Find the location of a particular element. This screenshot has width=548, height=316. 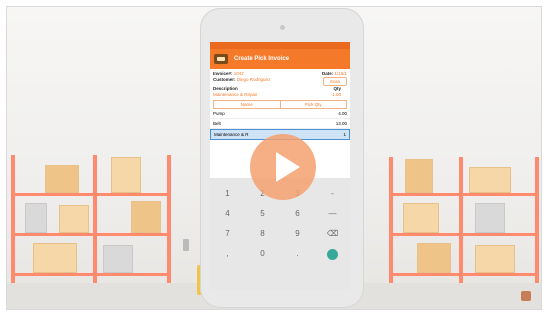

invoice-app-icon is located at coordinates (221, 59).